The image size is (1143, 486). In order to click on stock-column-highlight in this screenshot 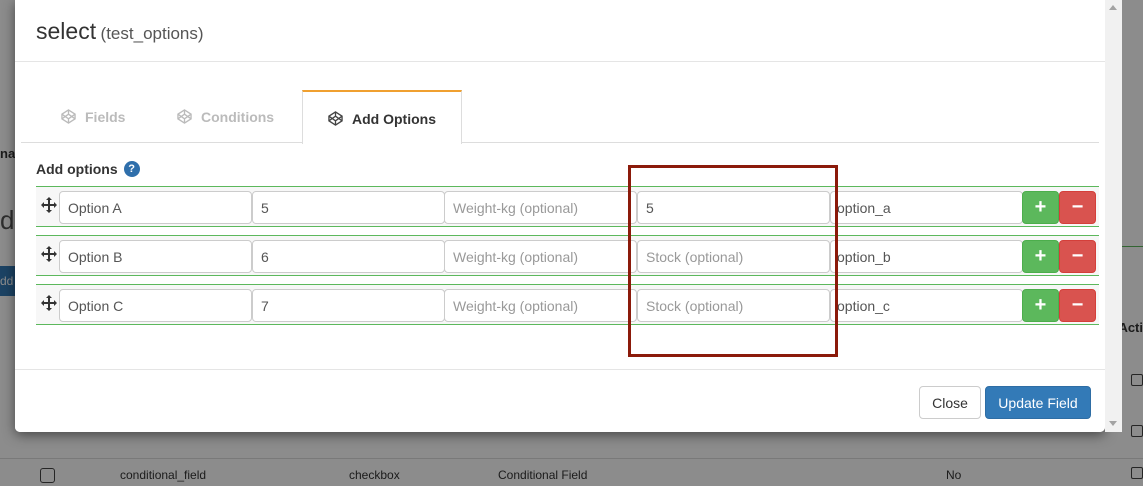, I will do `click(733, 261)`.